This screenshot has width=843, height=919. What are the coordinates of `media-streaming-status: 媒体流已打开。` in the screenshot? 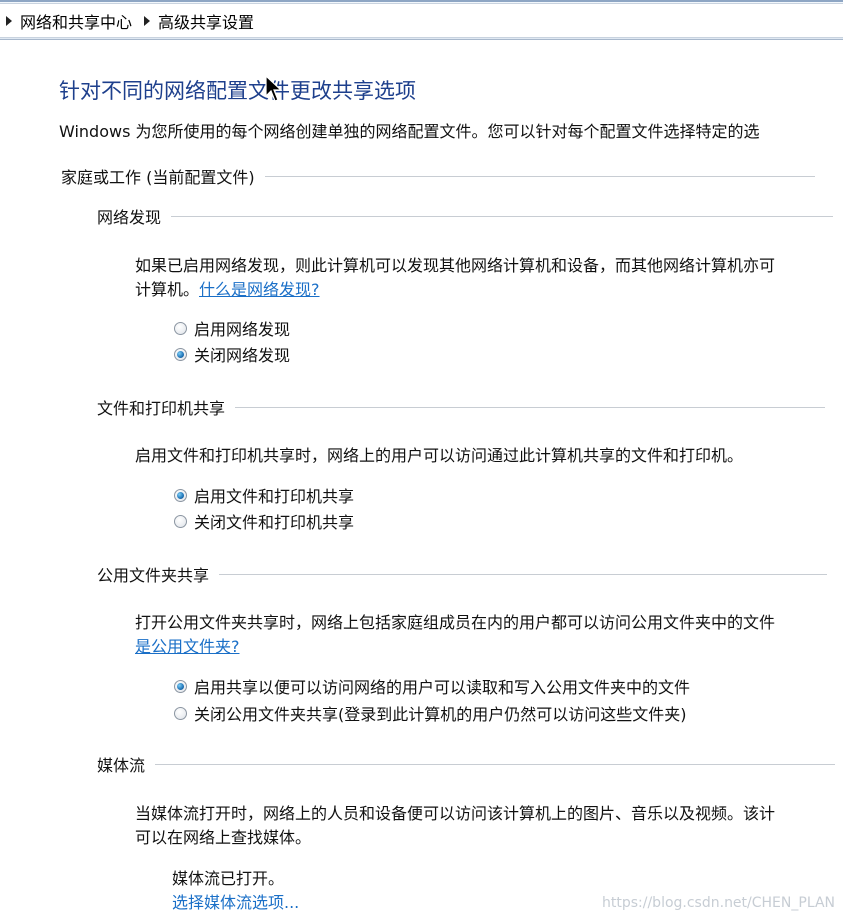 It's located at (228, 878).